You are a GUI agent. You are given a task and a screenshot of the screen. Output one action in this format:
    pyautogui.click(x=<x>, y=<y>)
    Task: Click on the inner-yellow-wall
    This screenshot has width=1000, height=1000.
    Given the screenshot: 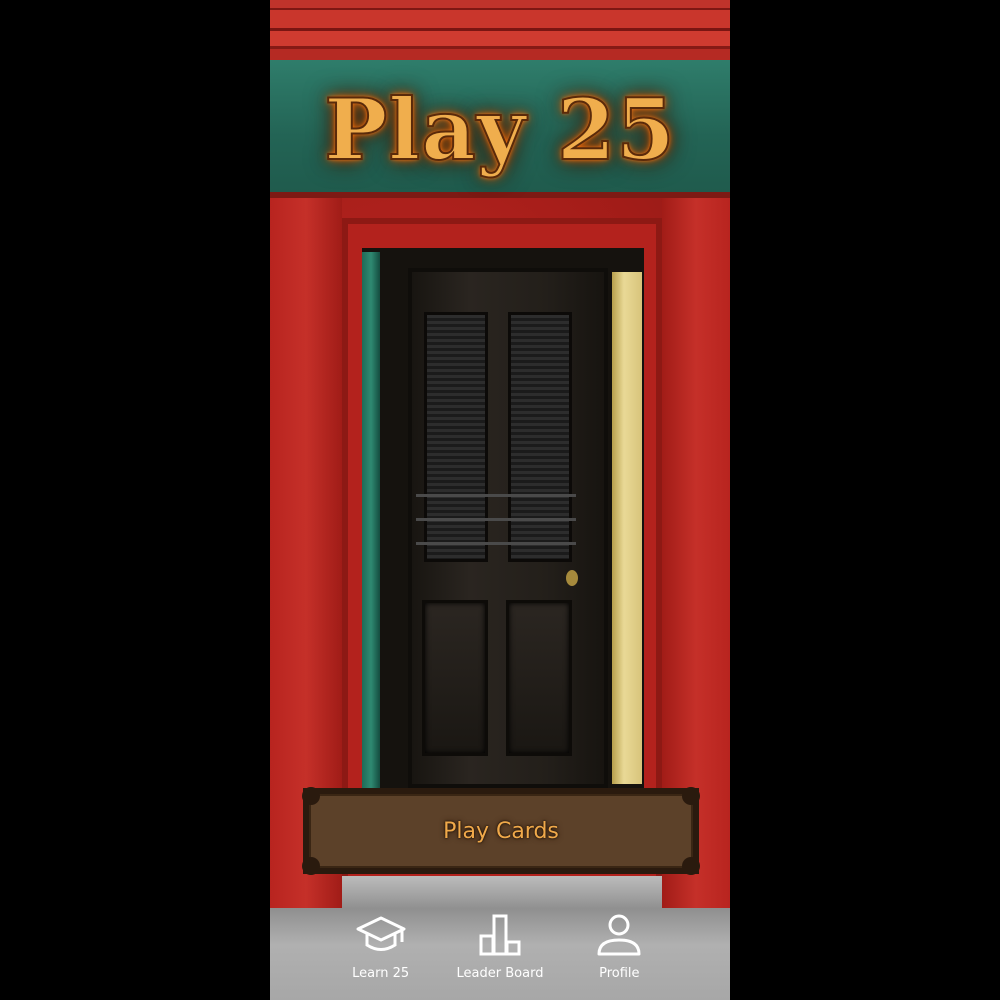 What is the action you would take?
    pyautogui.click(x=627, y=528)
    